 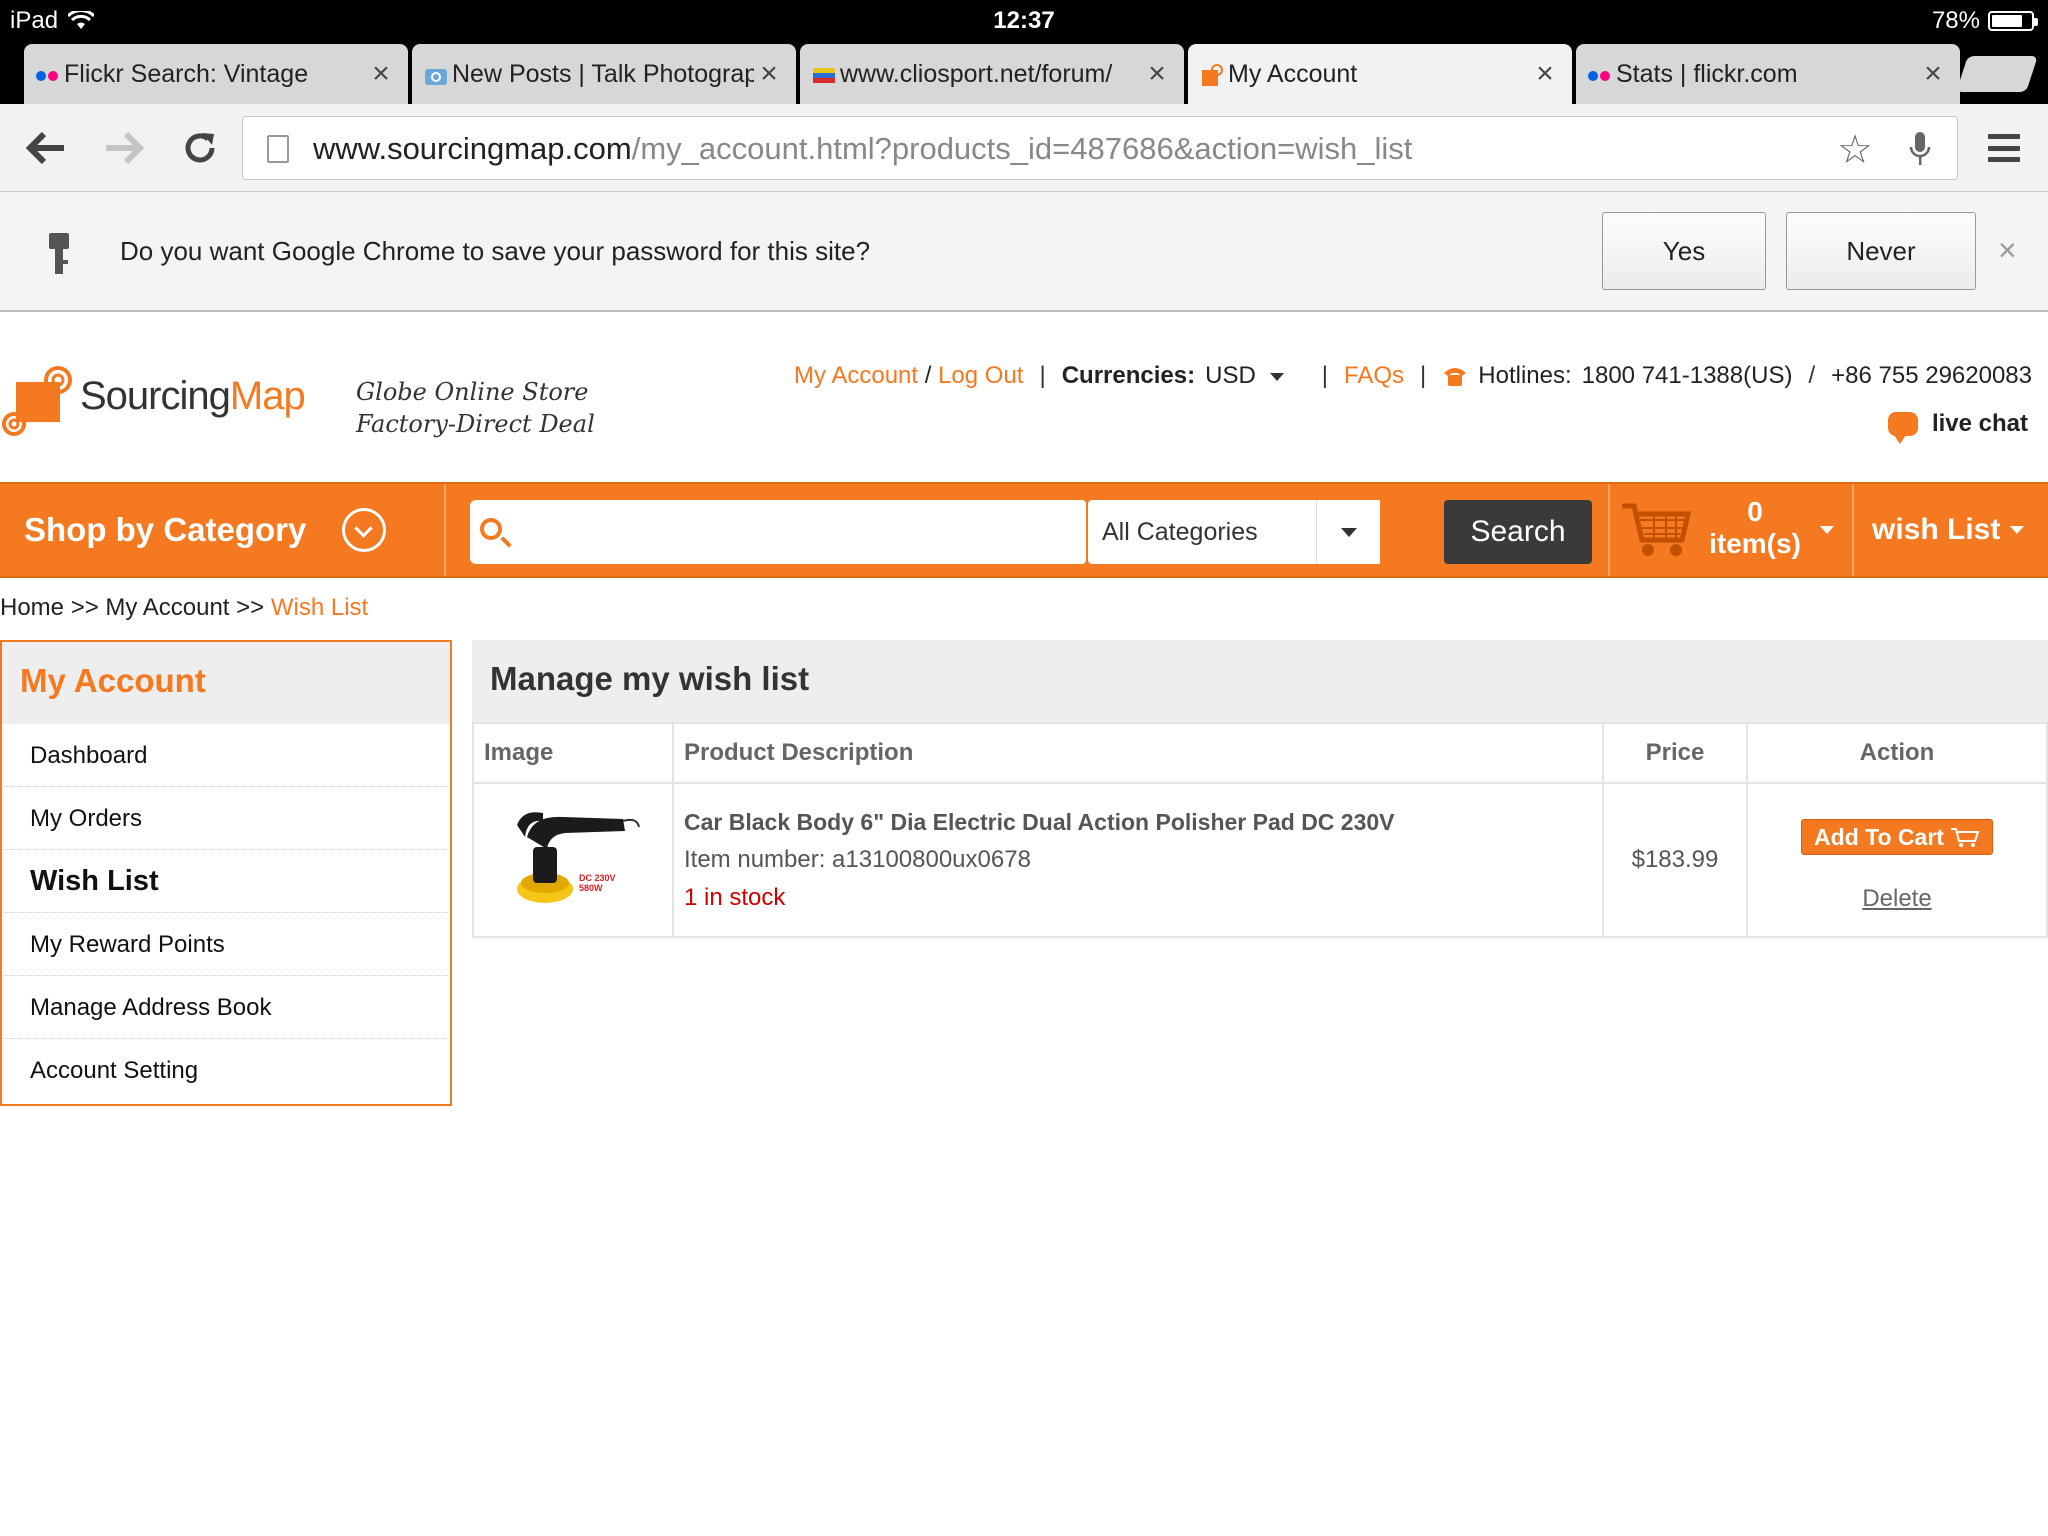 What do you see at coordinates (1518, 532) in the screenshot?
I see `search-button: Search` at bounding box center [1518, 532].